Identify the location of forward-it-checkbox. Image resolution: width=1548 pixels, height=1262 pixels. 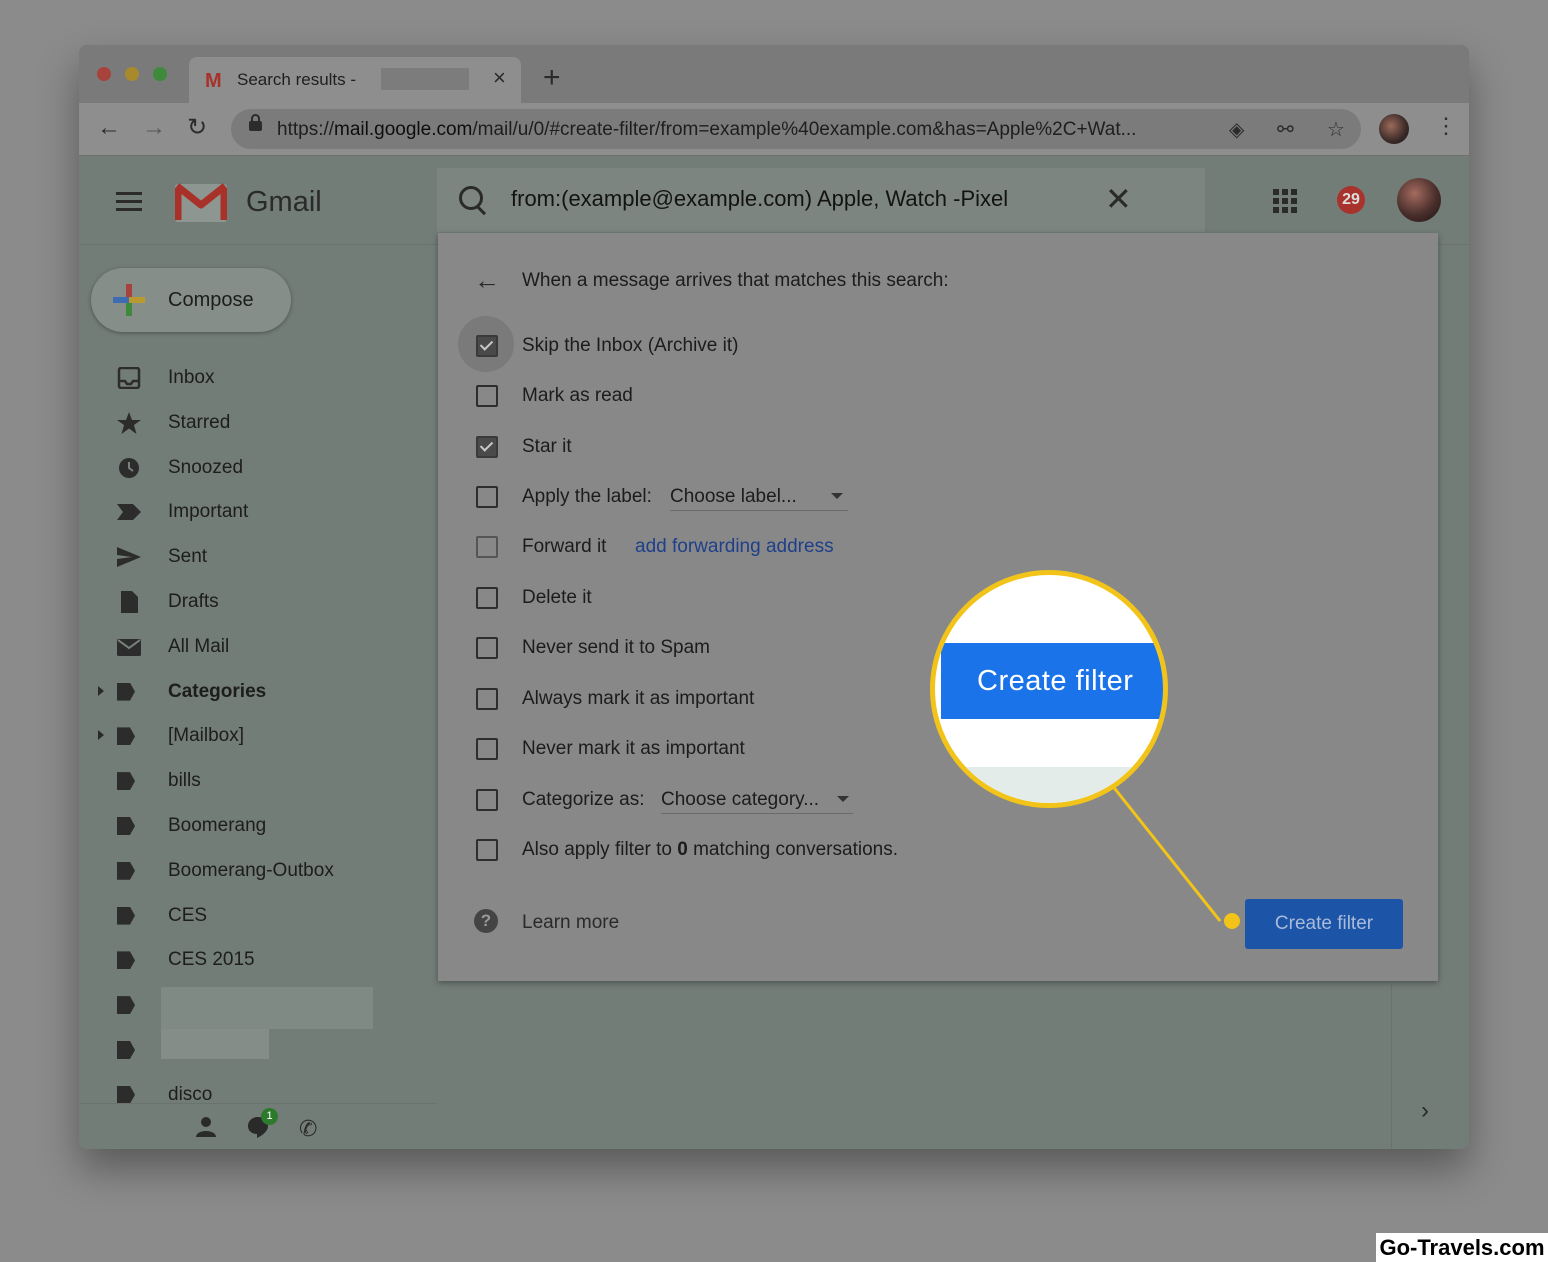
(487, 547).